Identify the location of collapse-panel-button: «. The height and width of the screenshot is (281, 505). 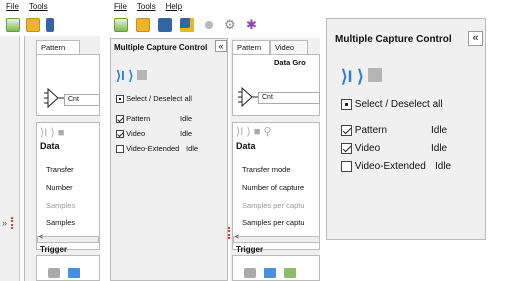
(221, 46).